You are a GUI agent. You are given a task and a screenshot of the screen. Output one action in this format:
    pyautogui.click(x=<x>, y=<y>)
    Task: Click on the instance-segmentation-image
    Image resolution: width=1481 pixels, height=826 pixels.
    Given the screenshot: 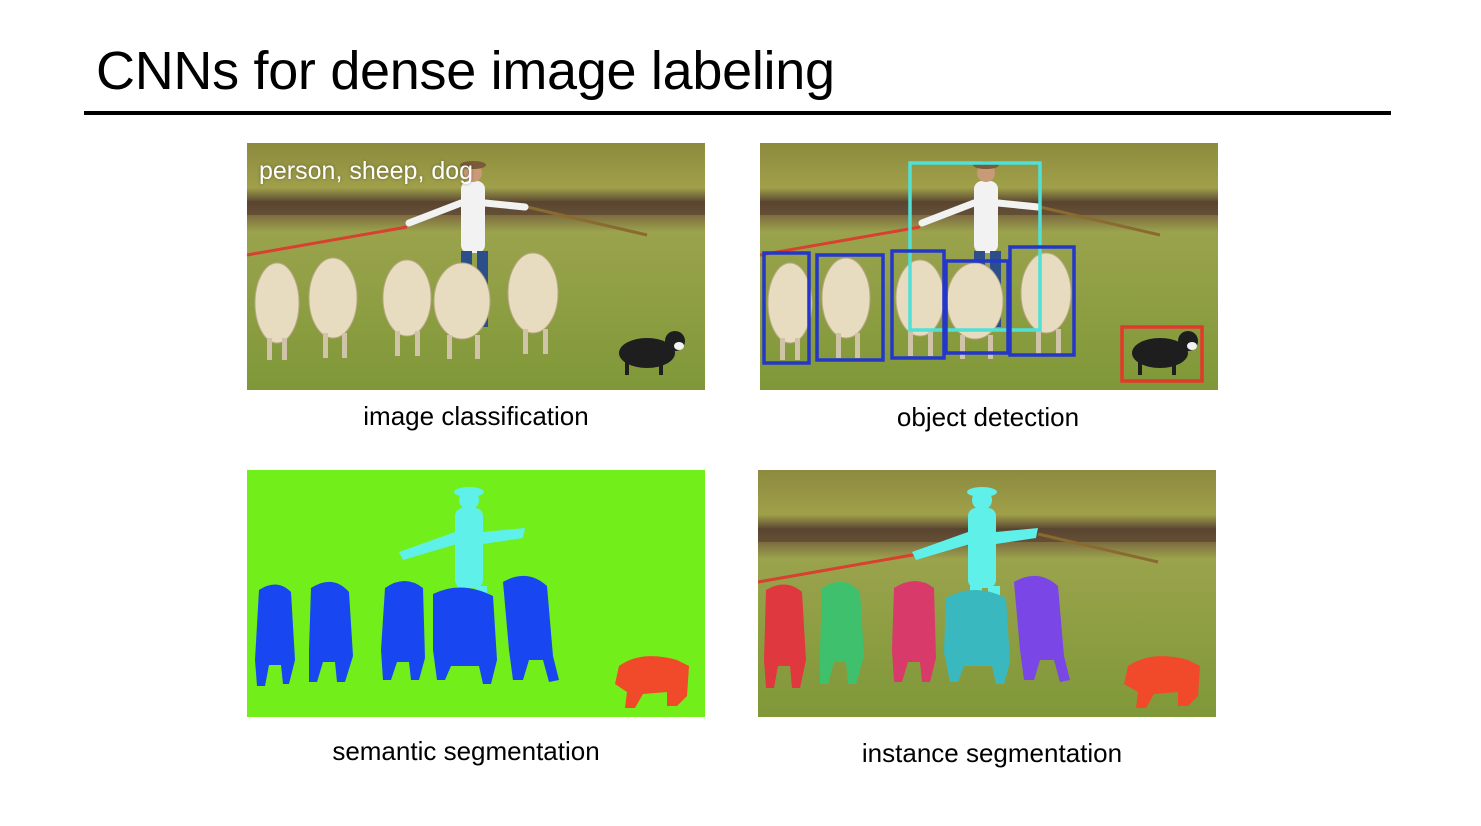 What is the action you would take?
    pyautogui.click(x=987, y=593)
    